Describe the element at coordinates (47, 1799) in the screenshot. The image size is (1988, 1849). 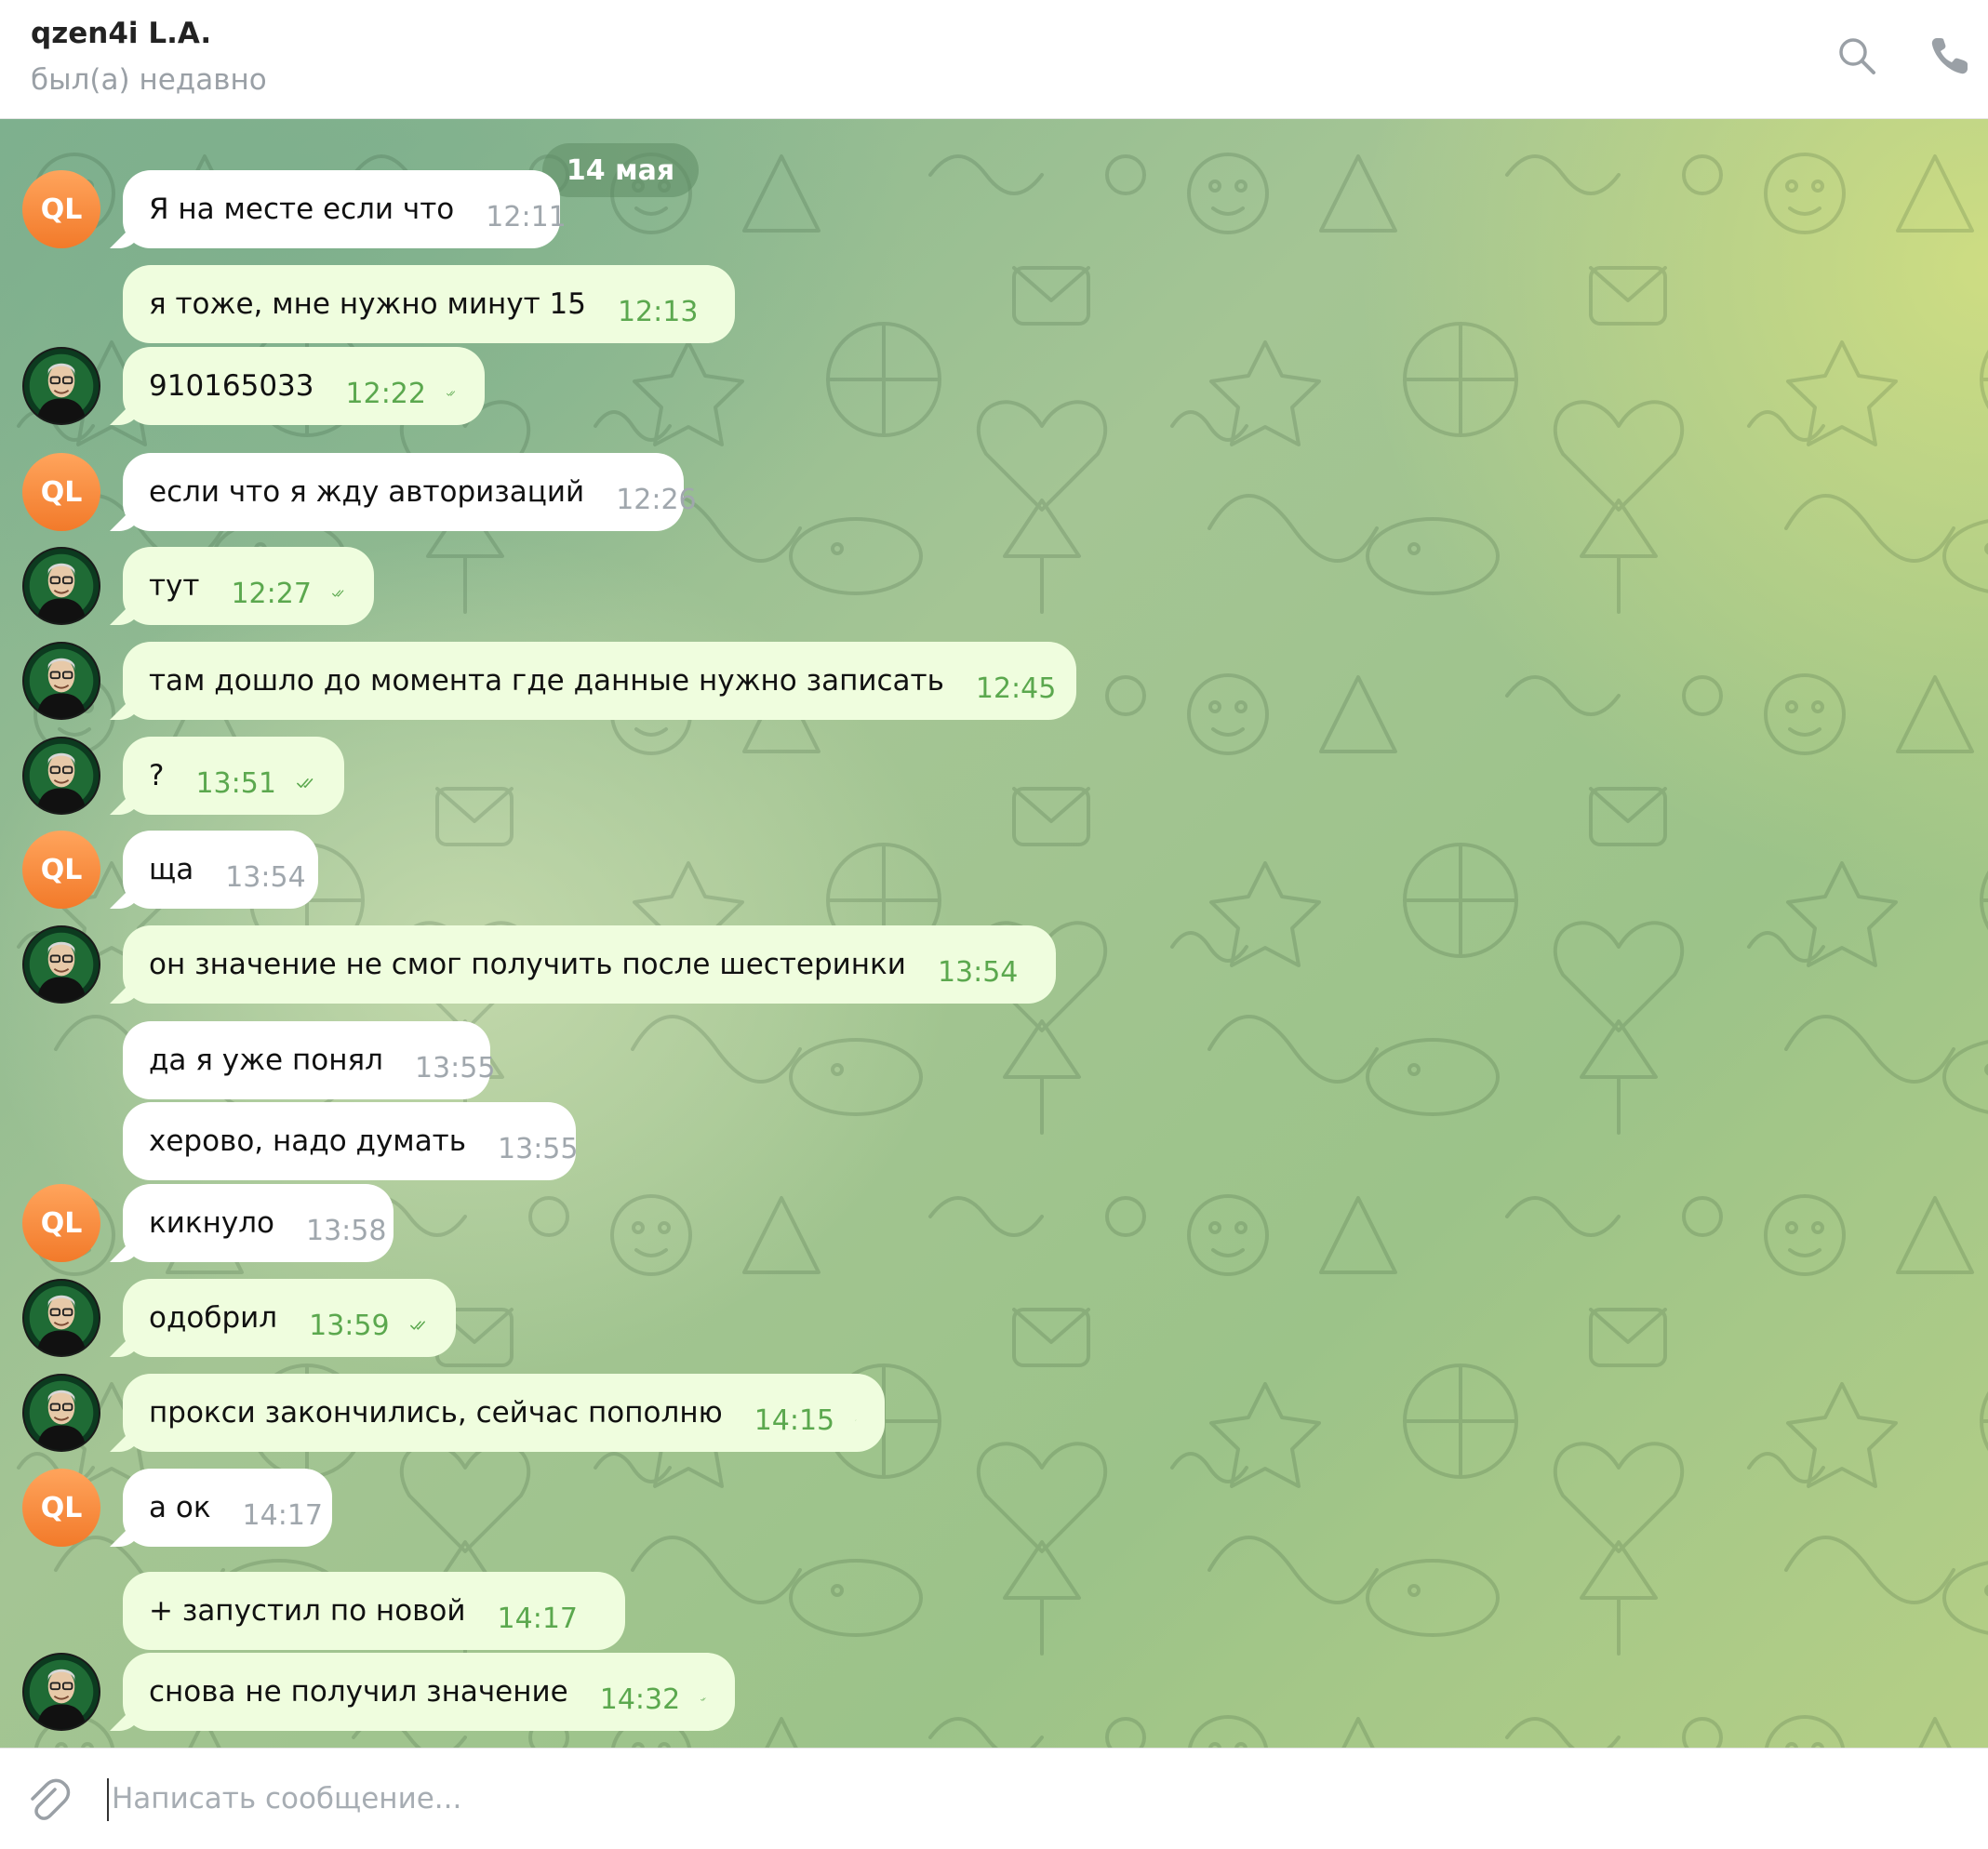
I see `paperclip-icon` at that location.